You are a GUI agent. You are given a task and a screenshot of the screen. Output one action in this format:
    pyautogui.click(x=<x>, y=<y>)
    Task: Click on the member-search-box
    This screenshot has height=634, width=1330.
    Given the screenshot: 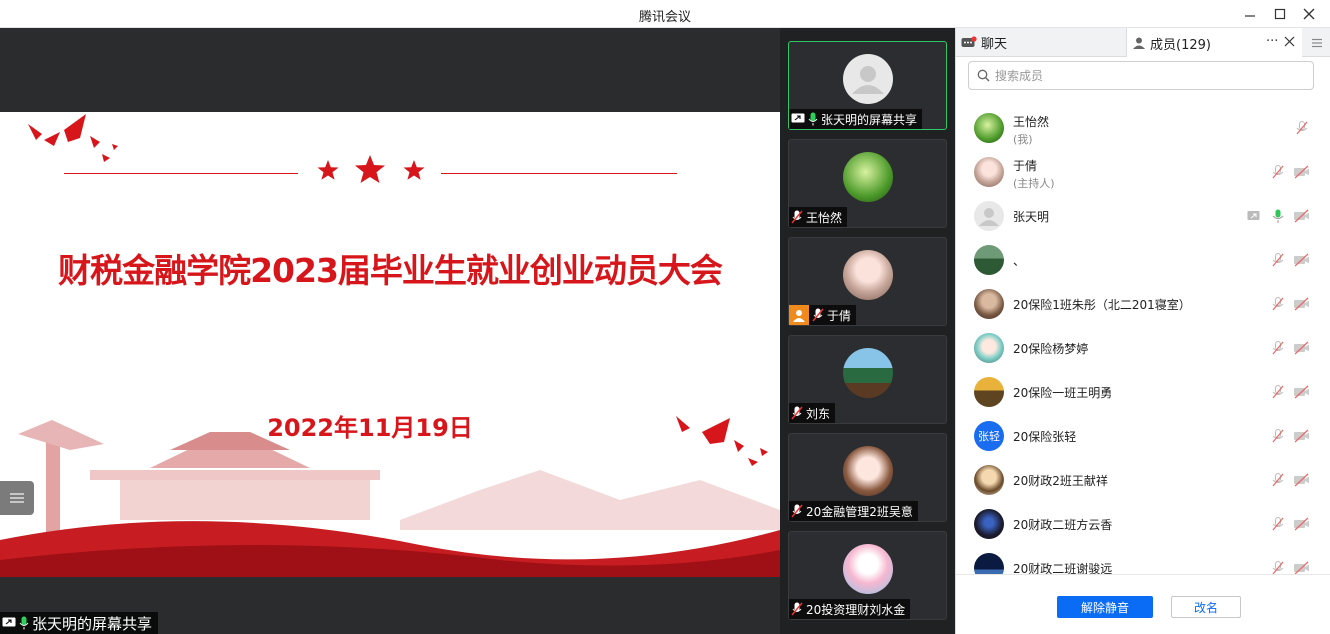 What is the action you would take?
    pyautogui.click(x=1141, y=75)
    